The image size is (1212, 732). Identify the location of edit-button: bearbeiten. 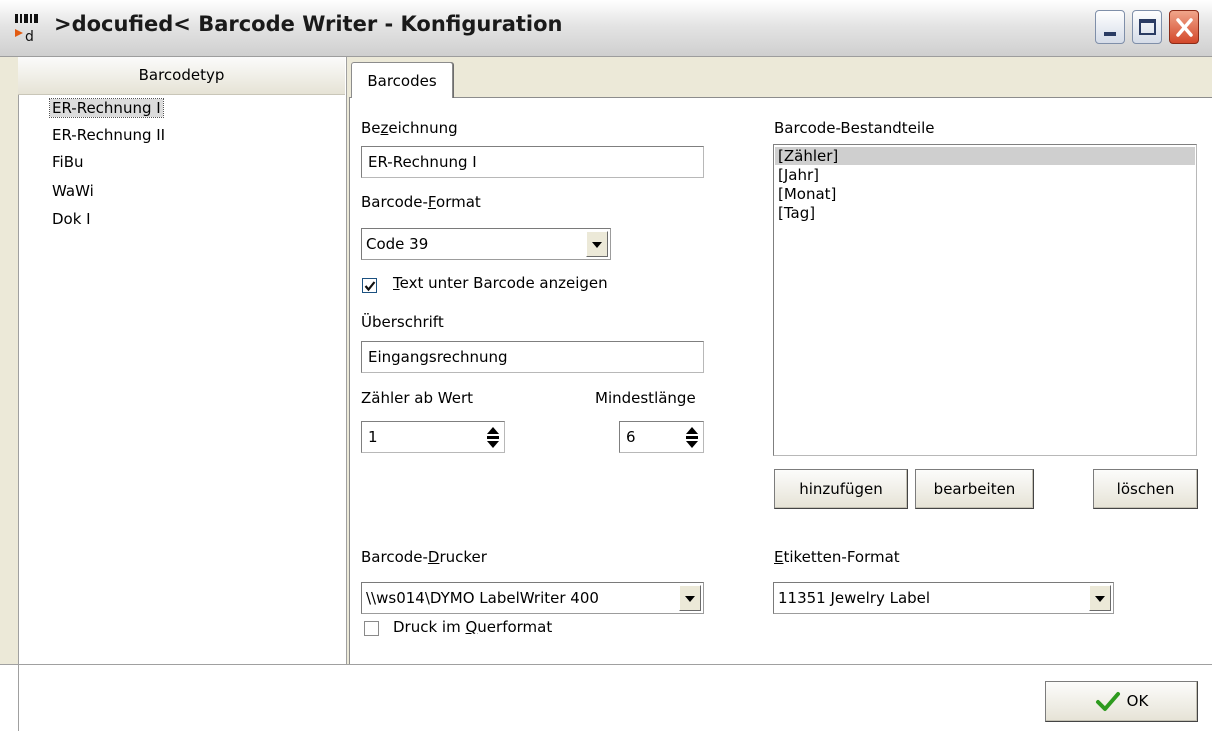
(974, 489).